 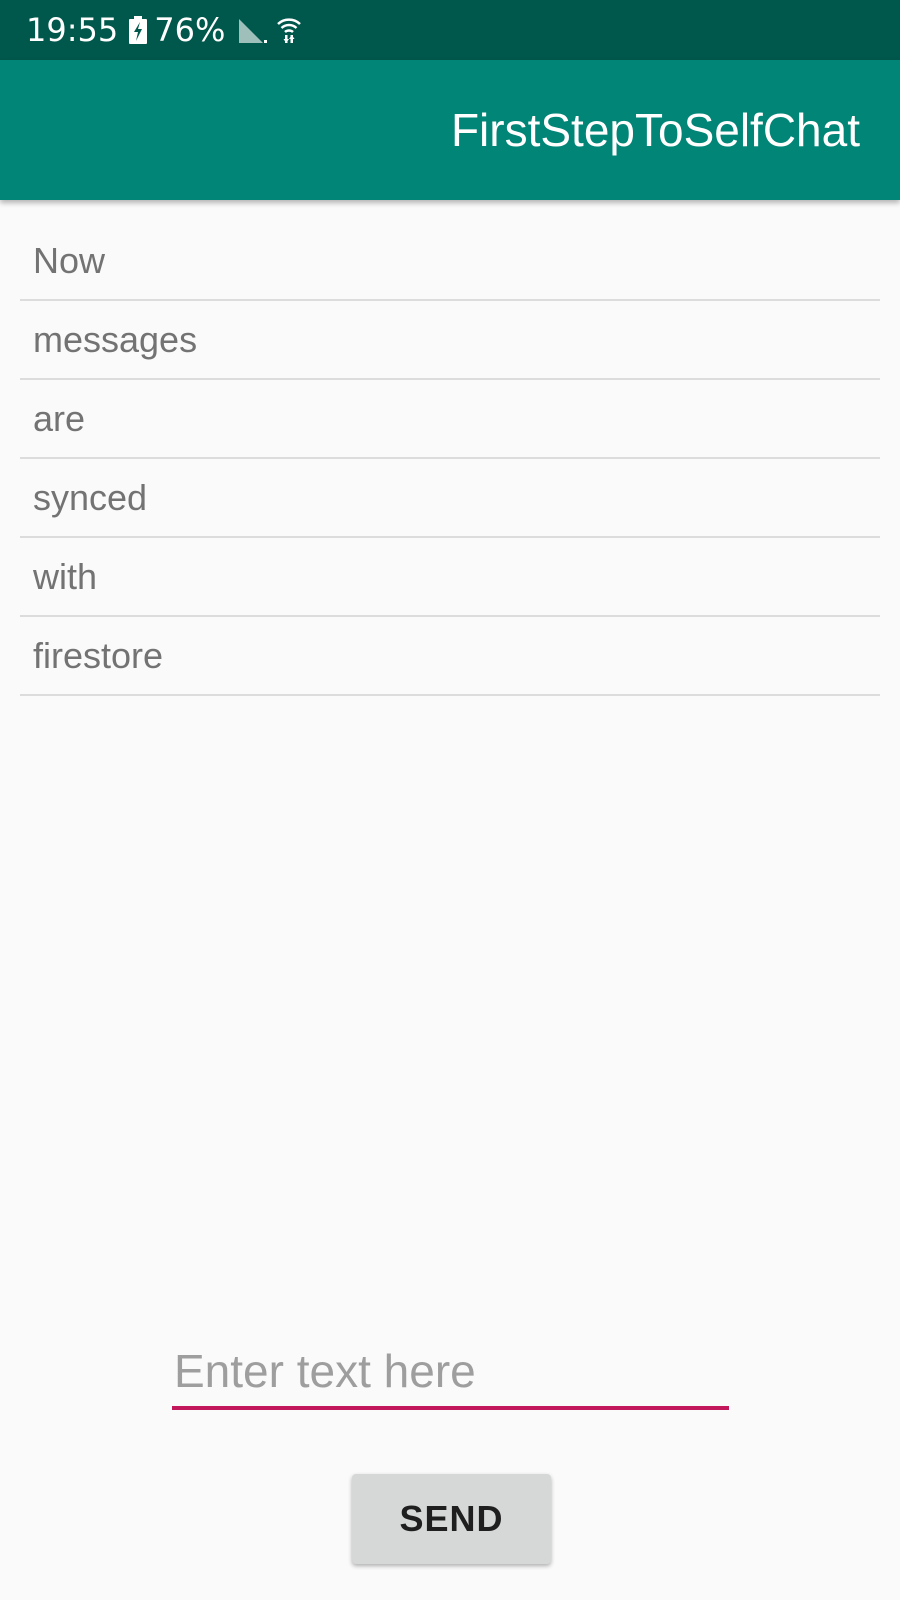 I want to click on message-input, so click(x=450, y=1375).